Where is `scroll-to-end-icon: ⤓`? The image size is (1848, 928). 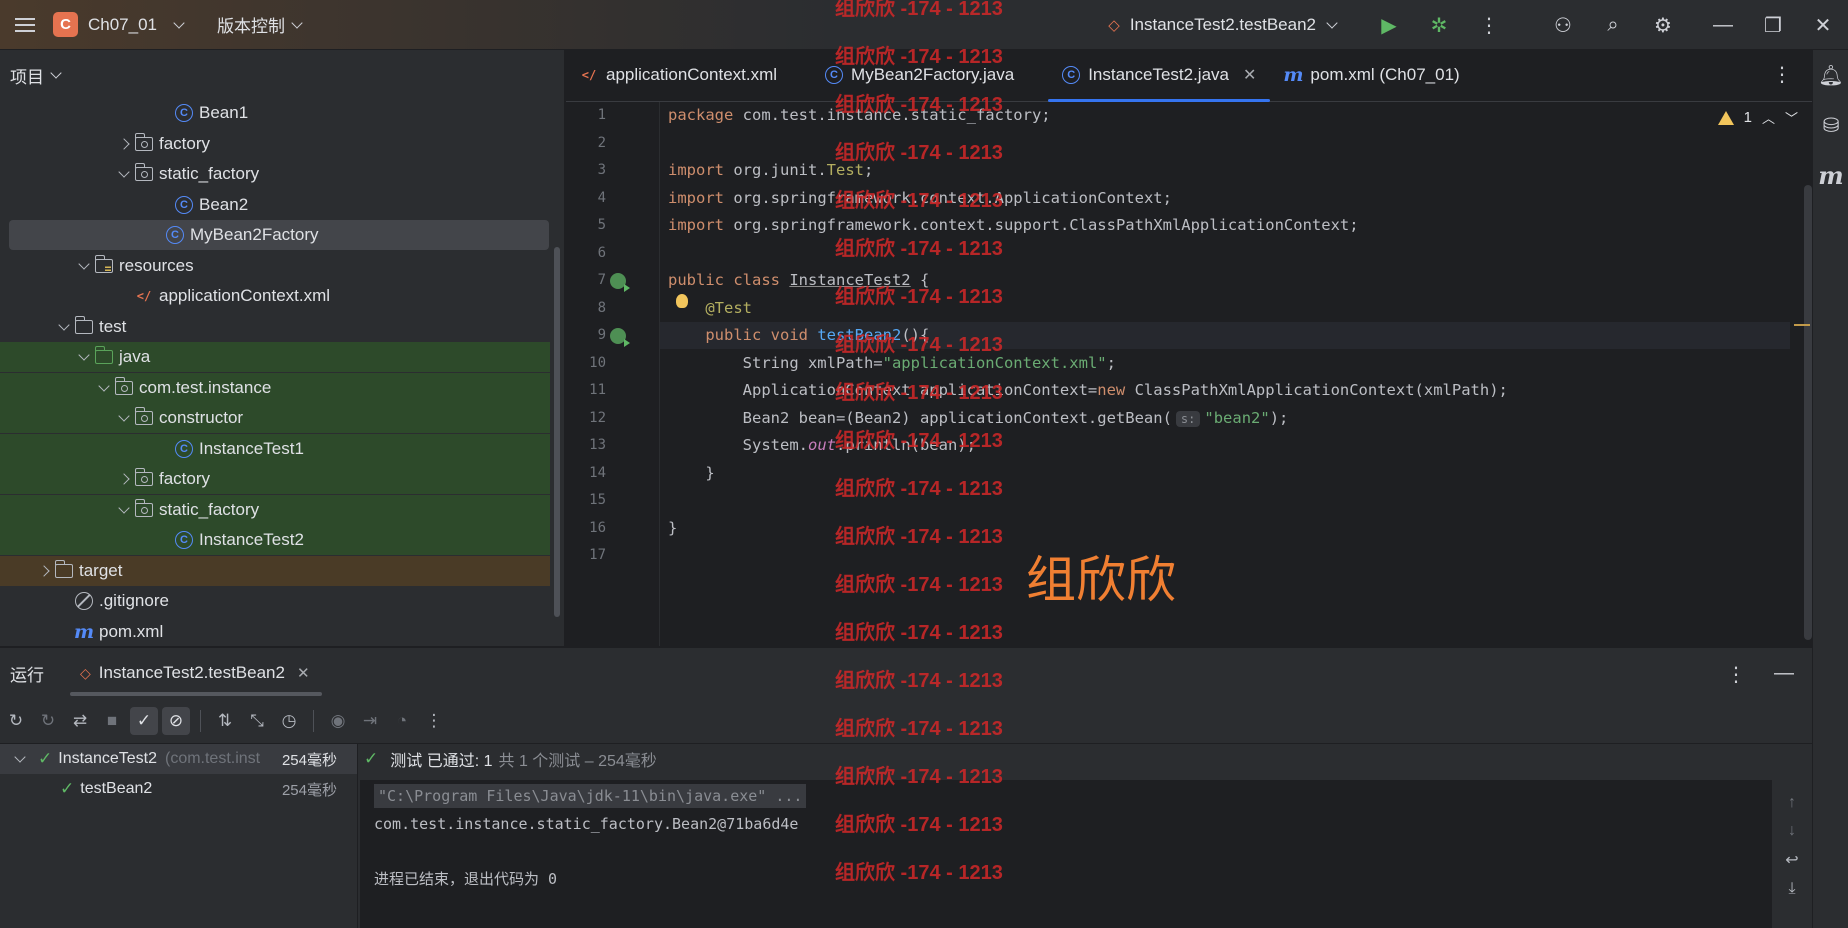
scroll-to-end-icon: ⤓ is located at coordinates (1791, 889).